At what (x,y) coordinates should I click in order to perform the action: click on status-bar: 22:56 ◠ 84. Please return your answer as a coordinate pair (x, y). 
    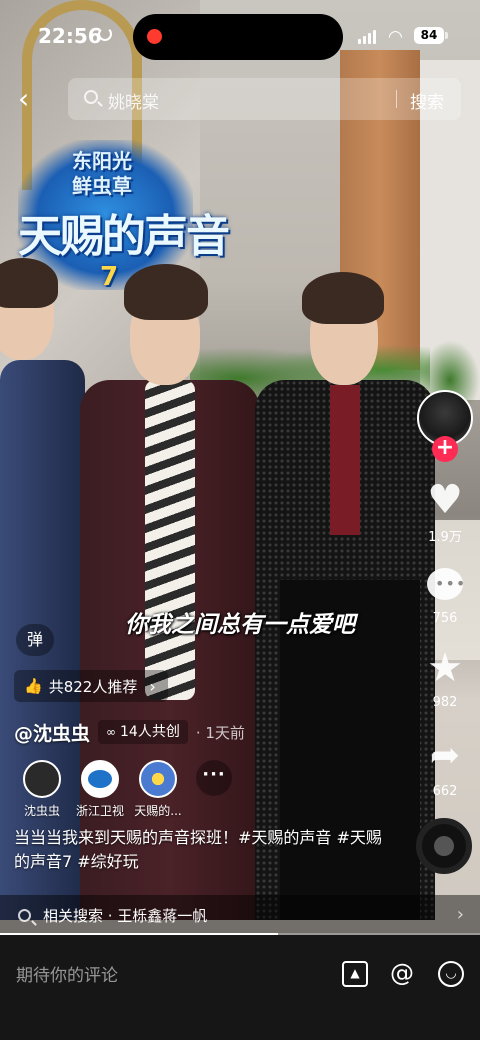
    Looking at the image, I should click on (240, 35).